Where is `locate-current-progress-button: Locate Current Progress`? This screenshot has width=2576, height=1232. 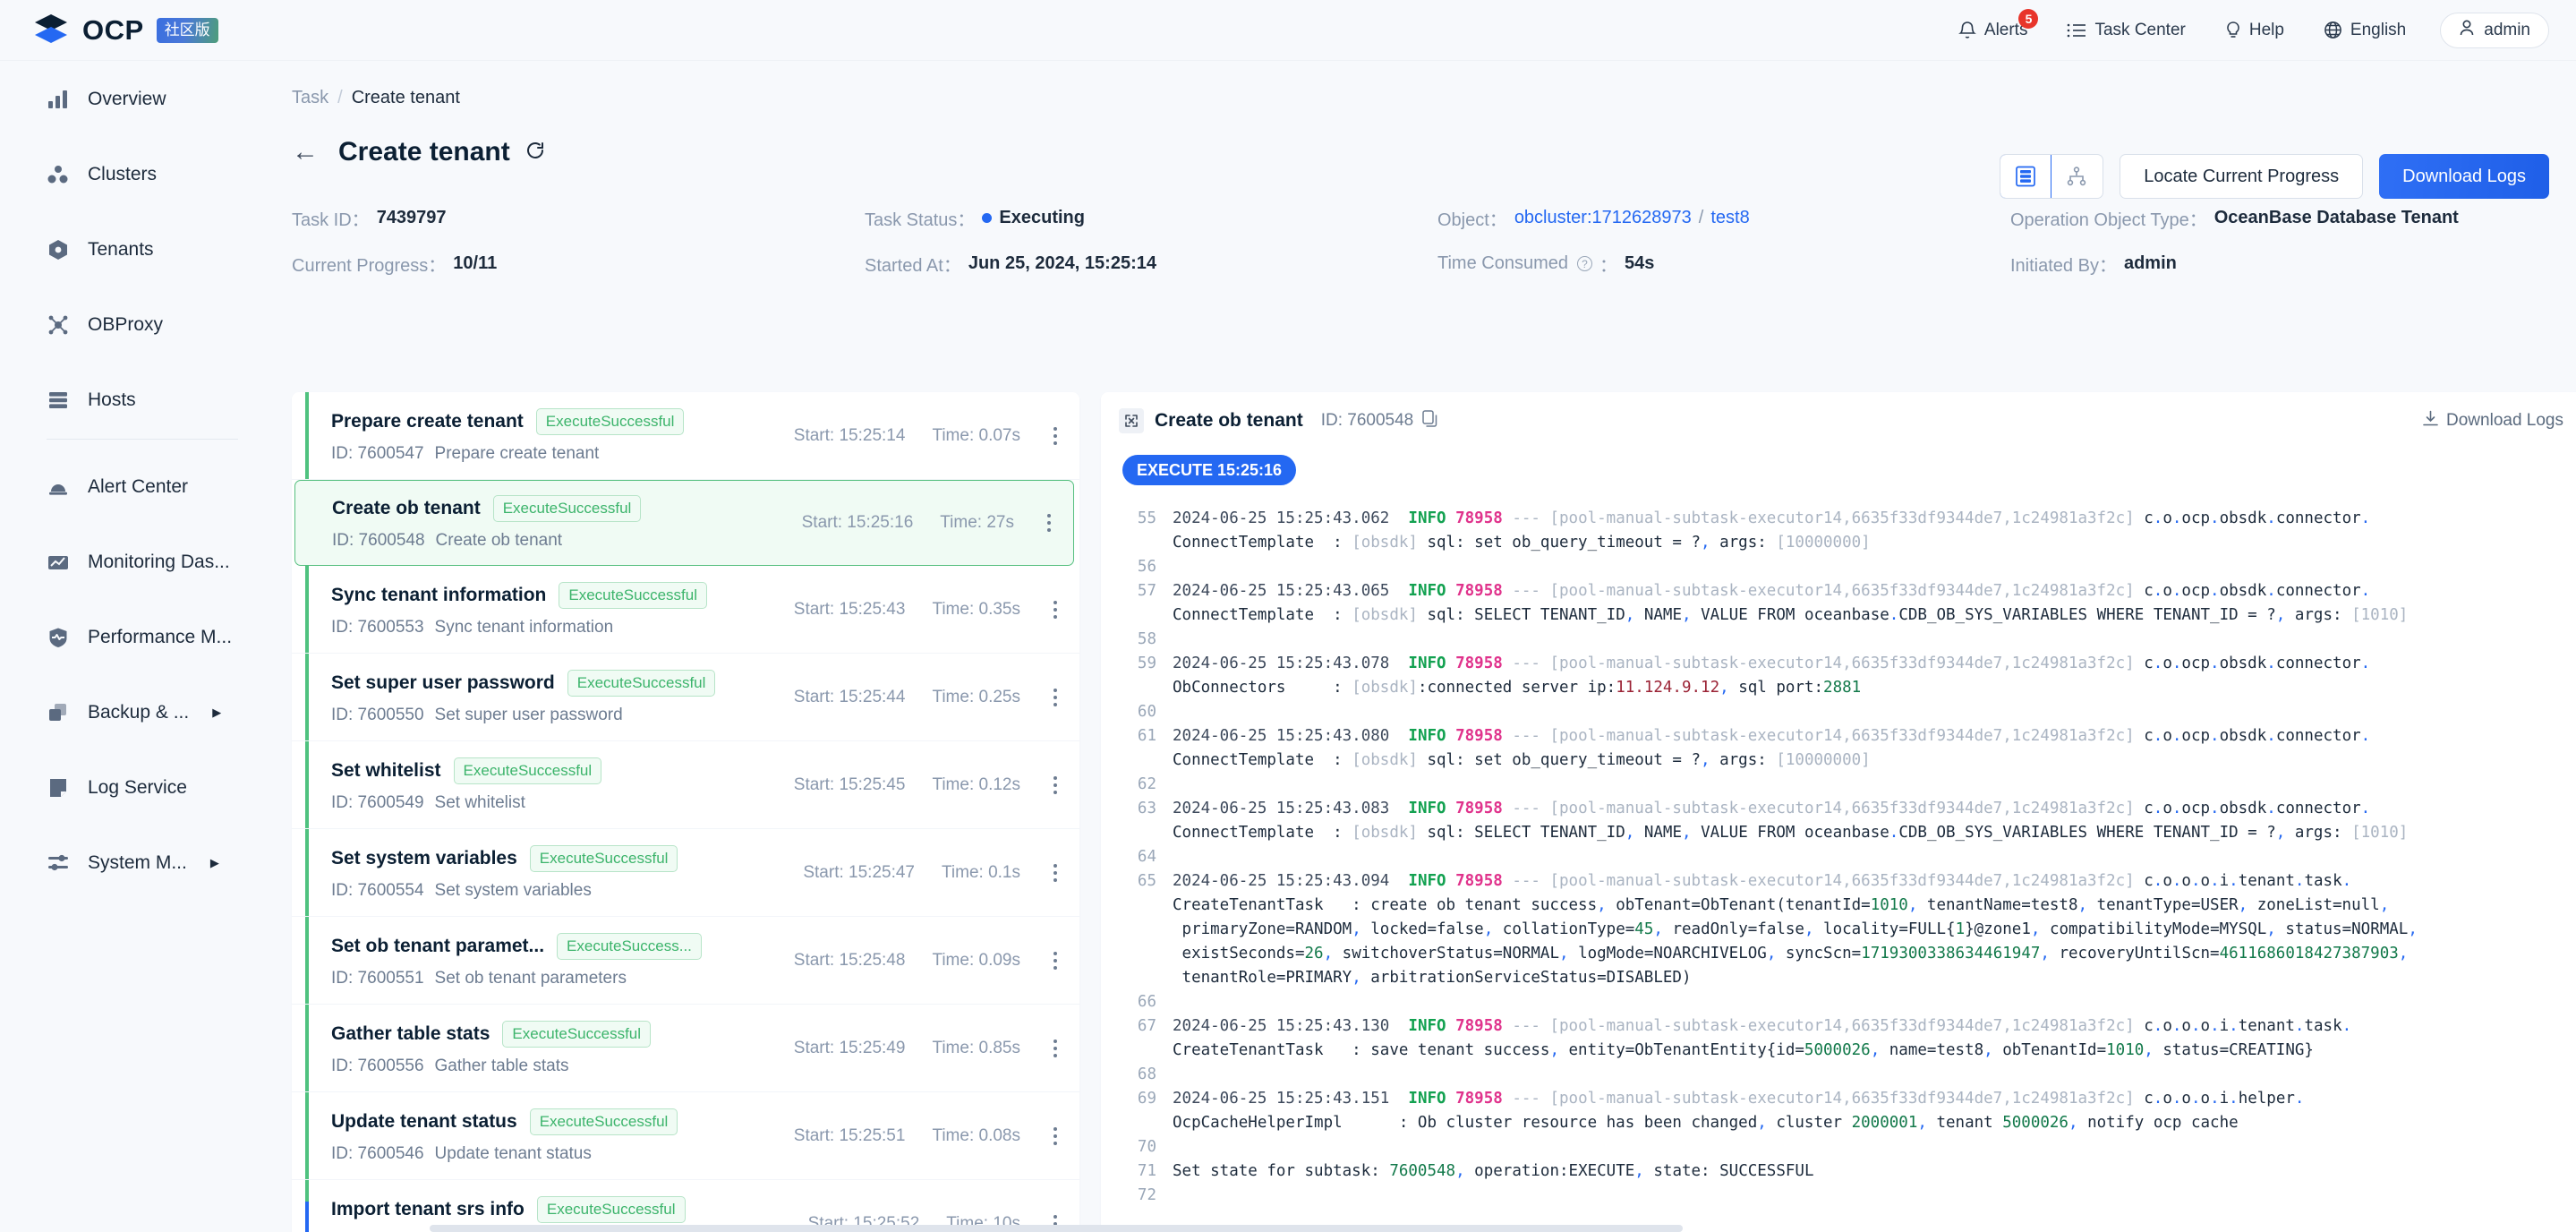
locate-current-progress-button: Locate Current Progress is located at coordinates (2242, 176).